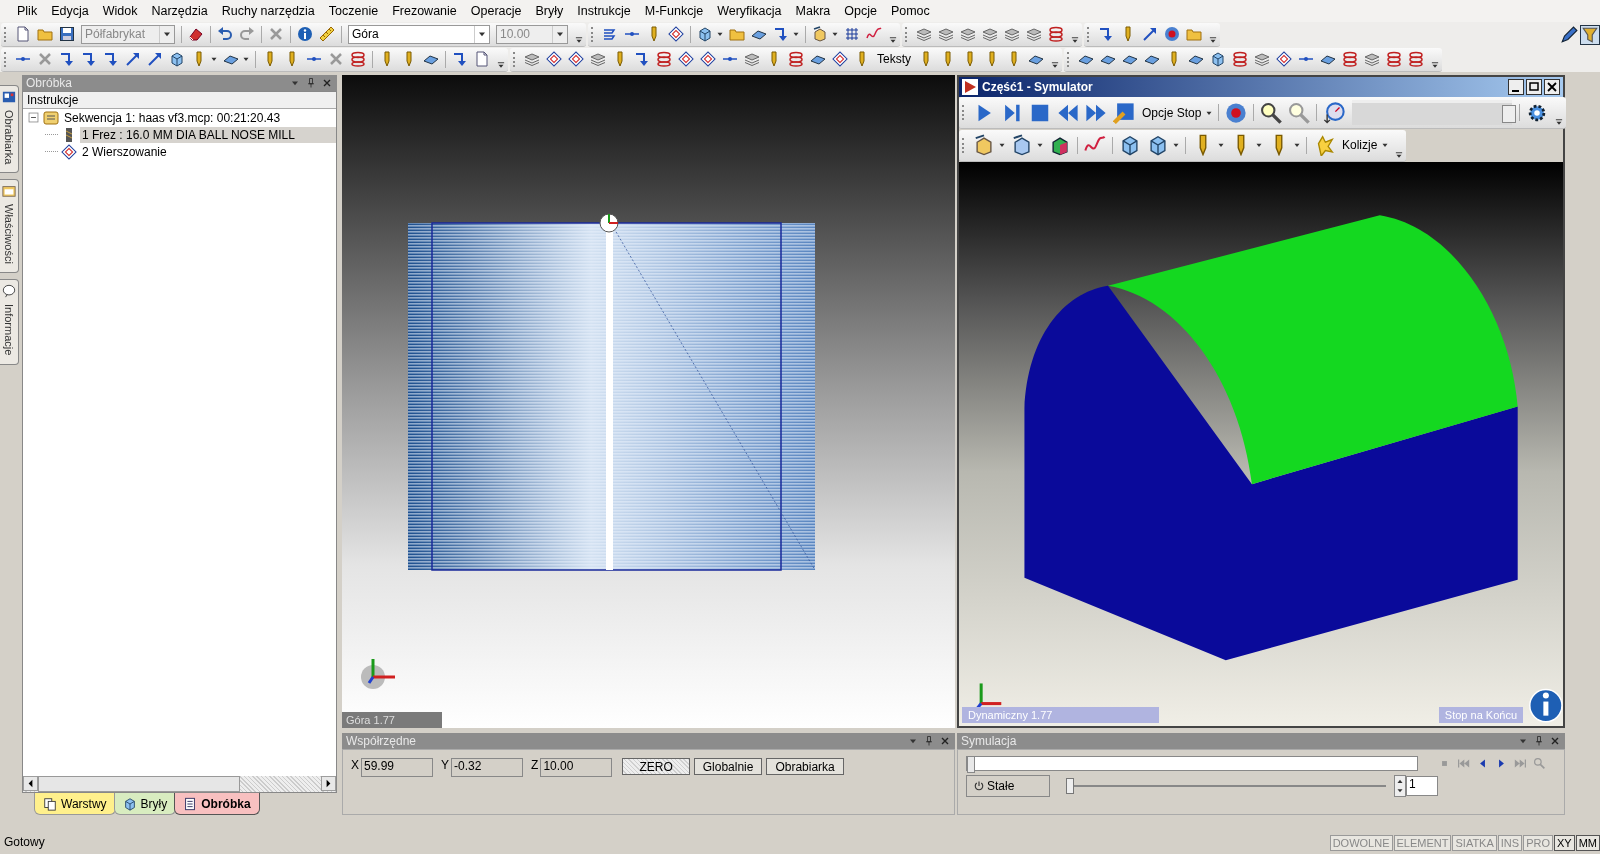 This screenshot has height=854, width=1600. What do you see at coordinates (70, 11) in the screenshot?
I see `menu-item: Edycja` at bounding box center [70, 11].